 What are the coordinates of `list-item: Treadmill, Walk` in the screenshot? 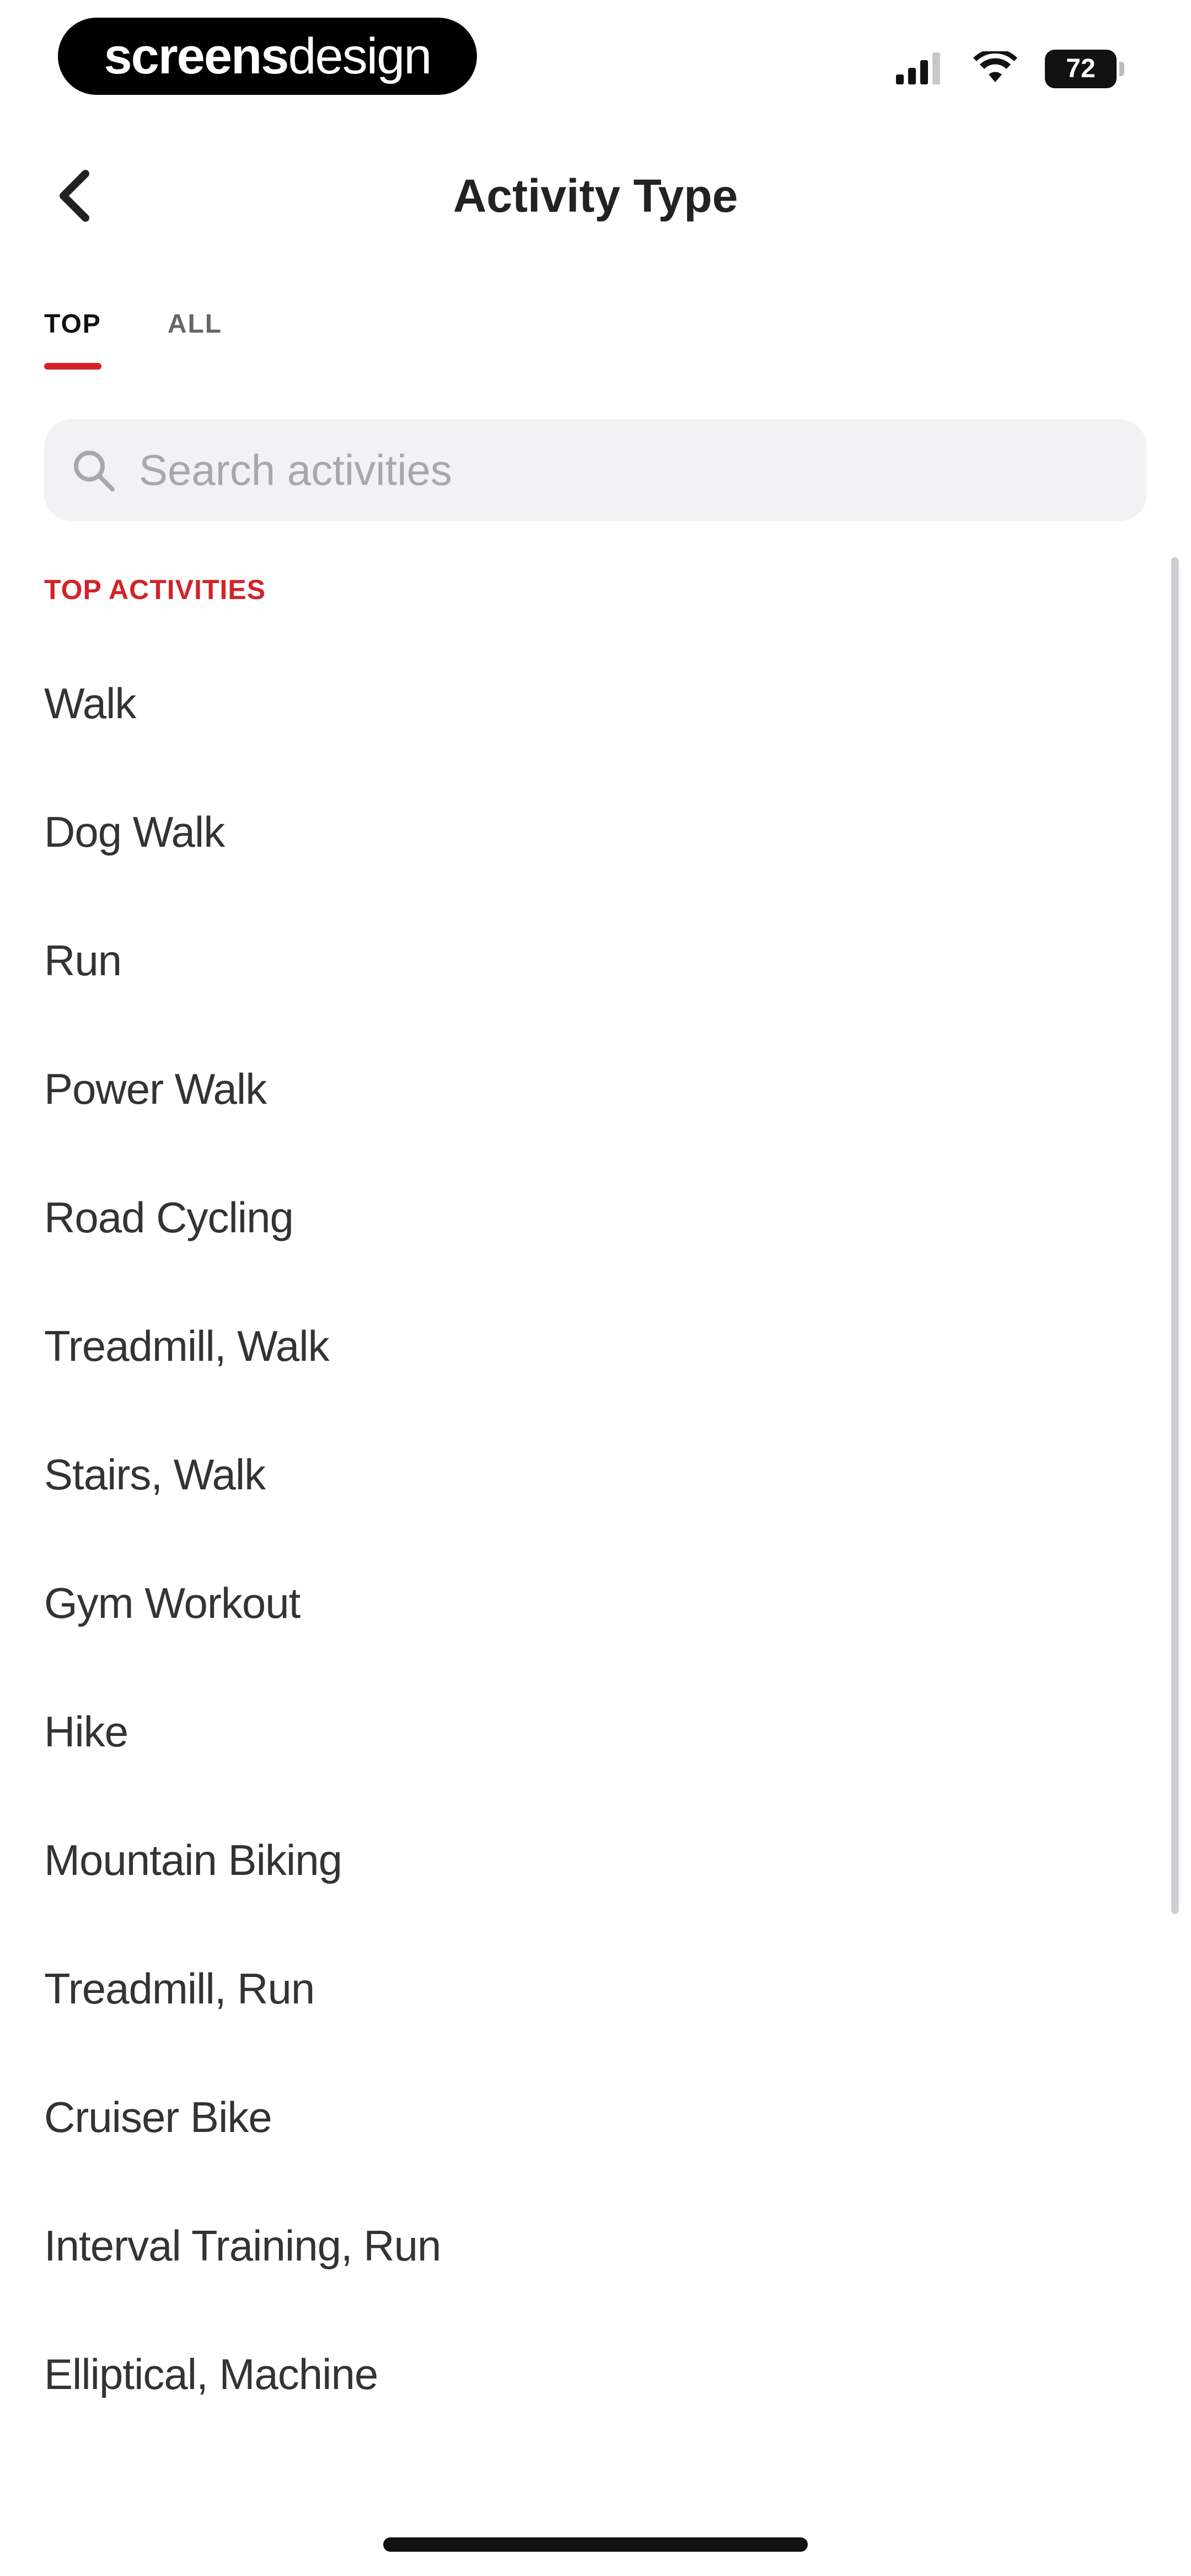 It's located at (595, 1358).